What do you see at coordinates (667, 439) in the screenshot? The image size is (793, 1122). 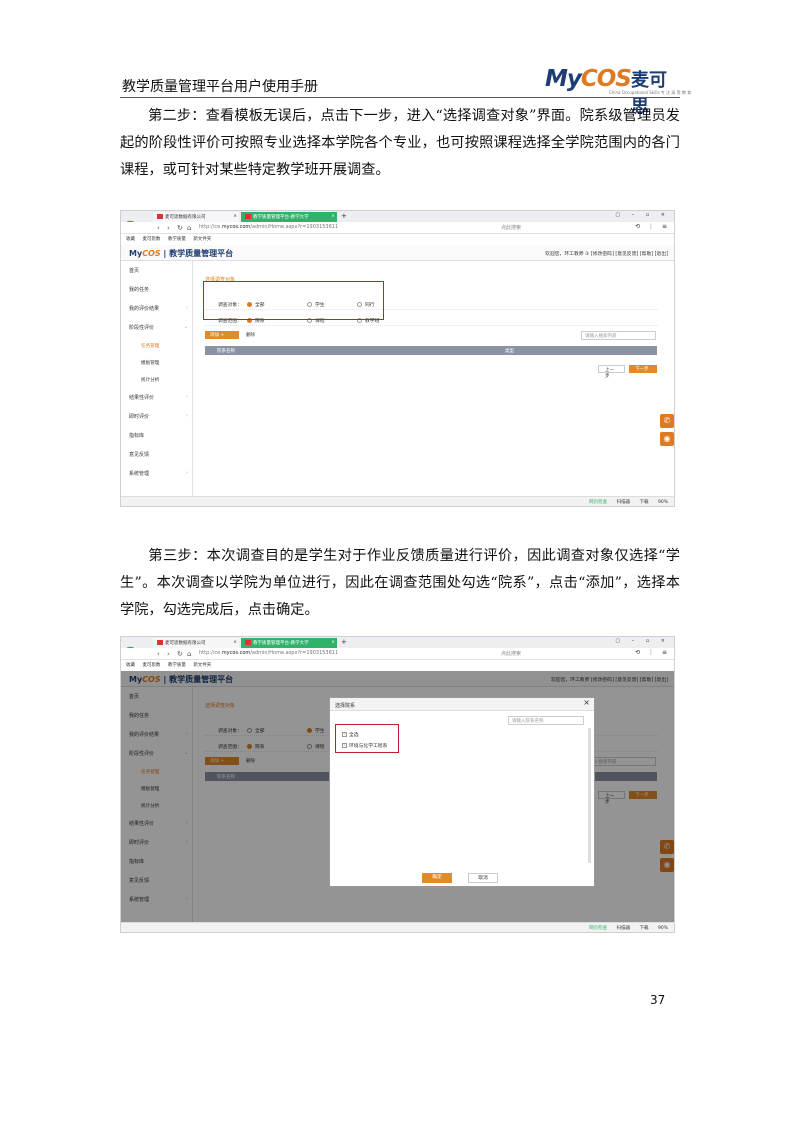 I see `chat-icon: ◉` at bounding box center [667, 439].